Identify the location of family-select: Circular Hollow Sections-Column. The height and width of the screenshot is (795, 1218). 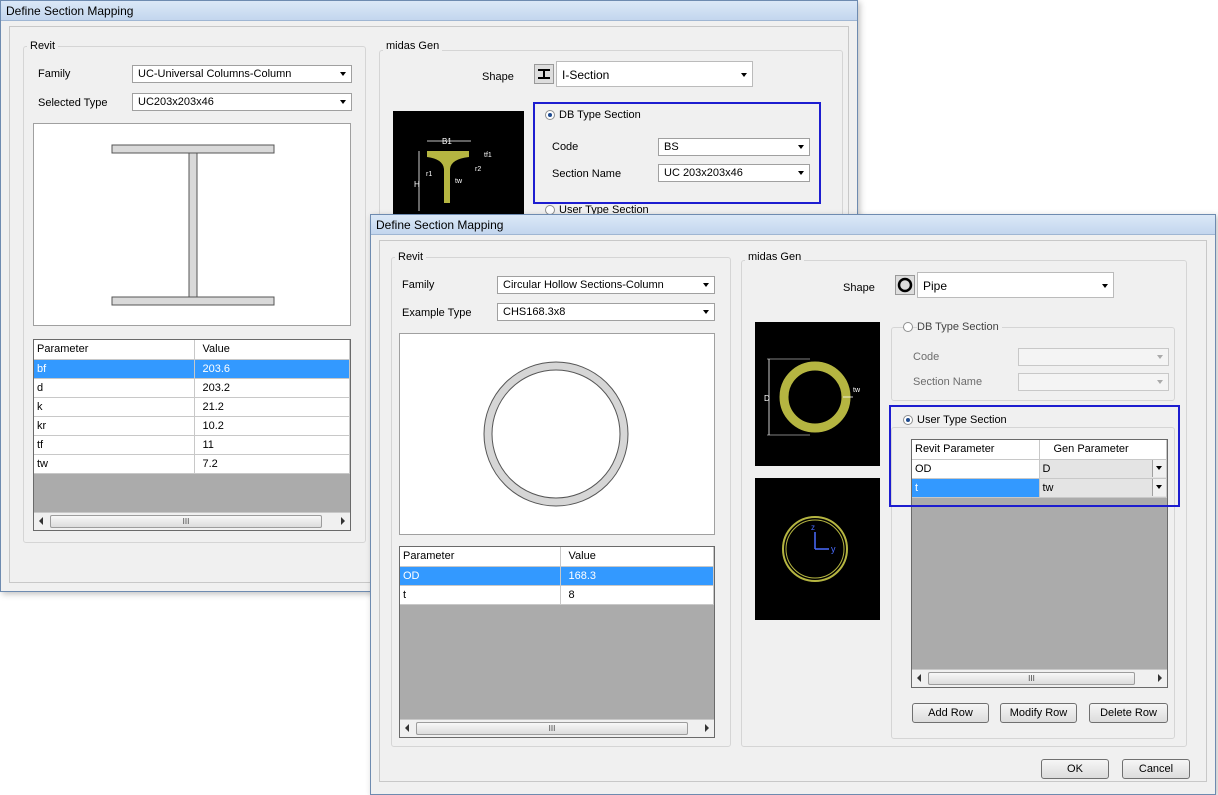
(606, 285).